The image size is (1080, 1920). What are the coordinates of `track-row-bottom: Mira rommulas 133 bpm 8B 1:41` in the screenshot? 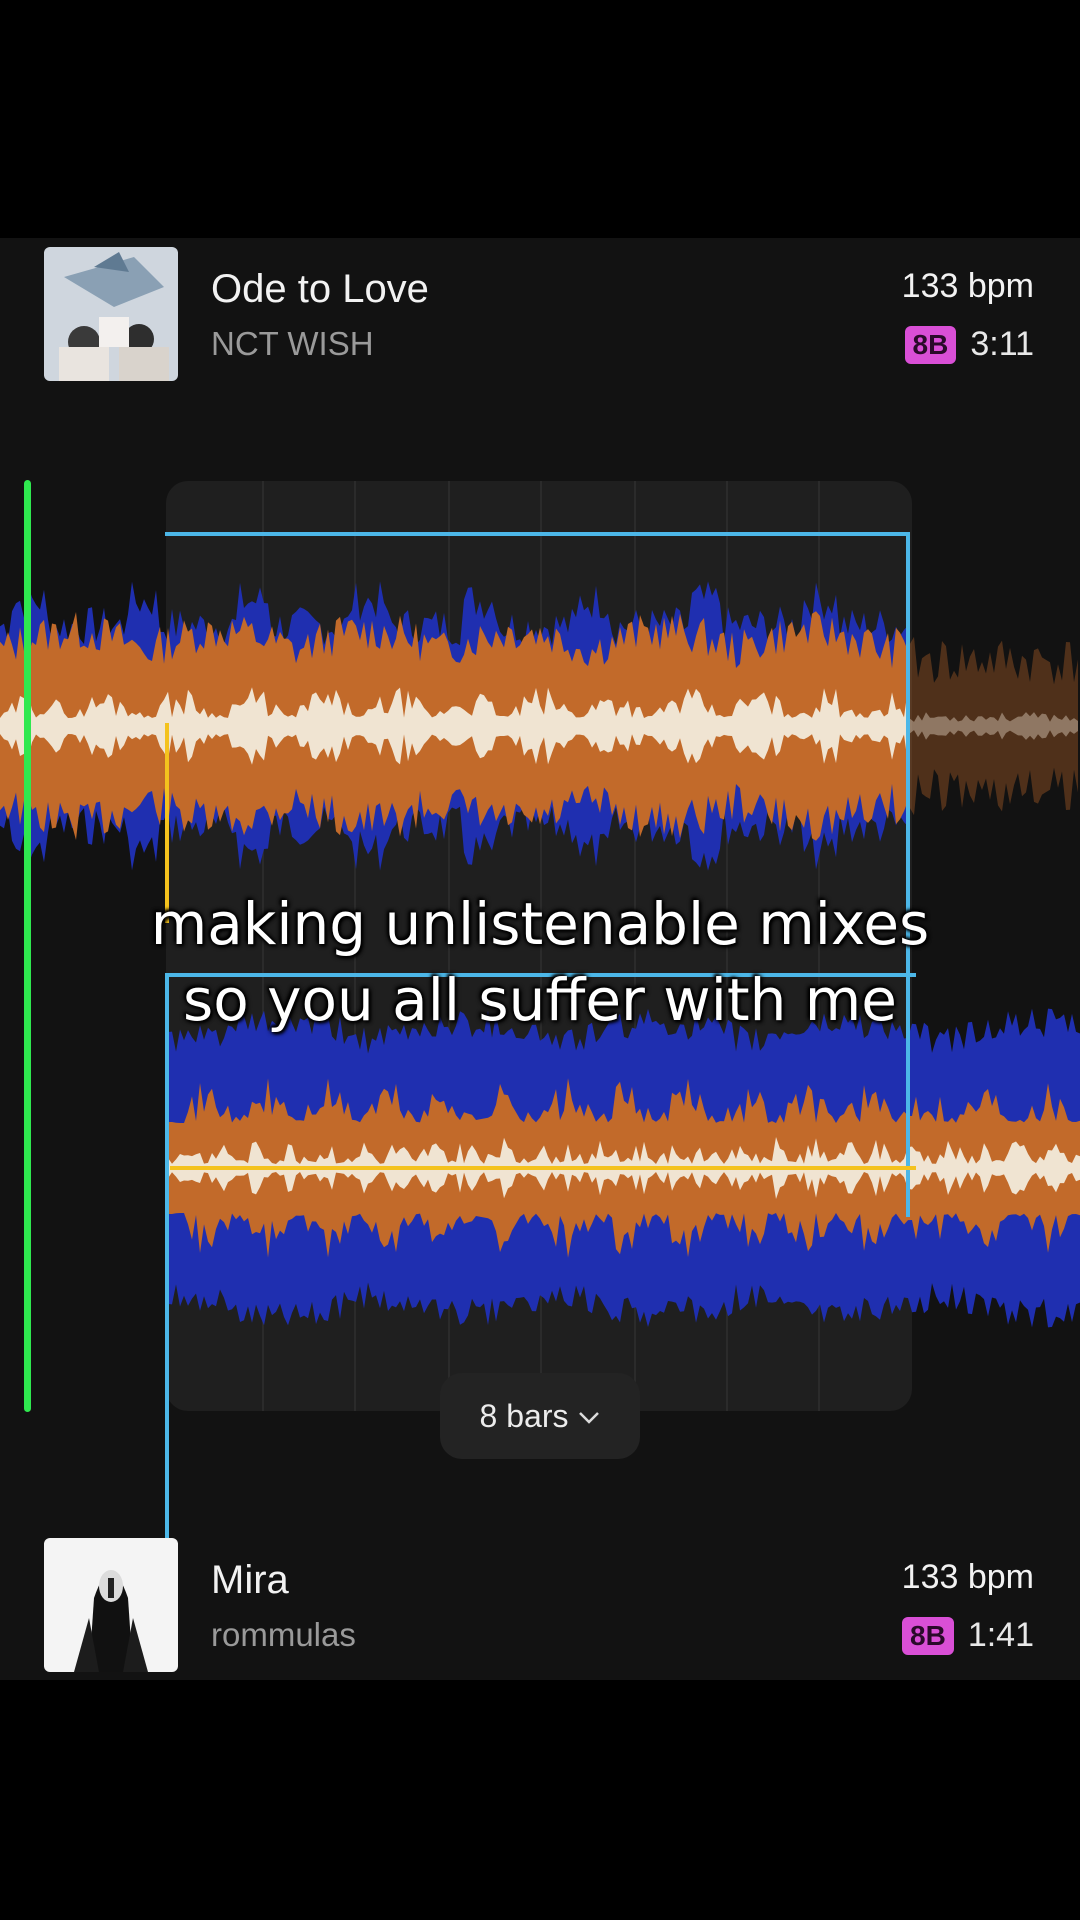 It's located at (540, 1605).